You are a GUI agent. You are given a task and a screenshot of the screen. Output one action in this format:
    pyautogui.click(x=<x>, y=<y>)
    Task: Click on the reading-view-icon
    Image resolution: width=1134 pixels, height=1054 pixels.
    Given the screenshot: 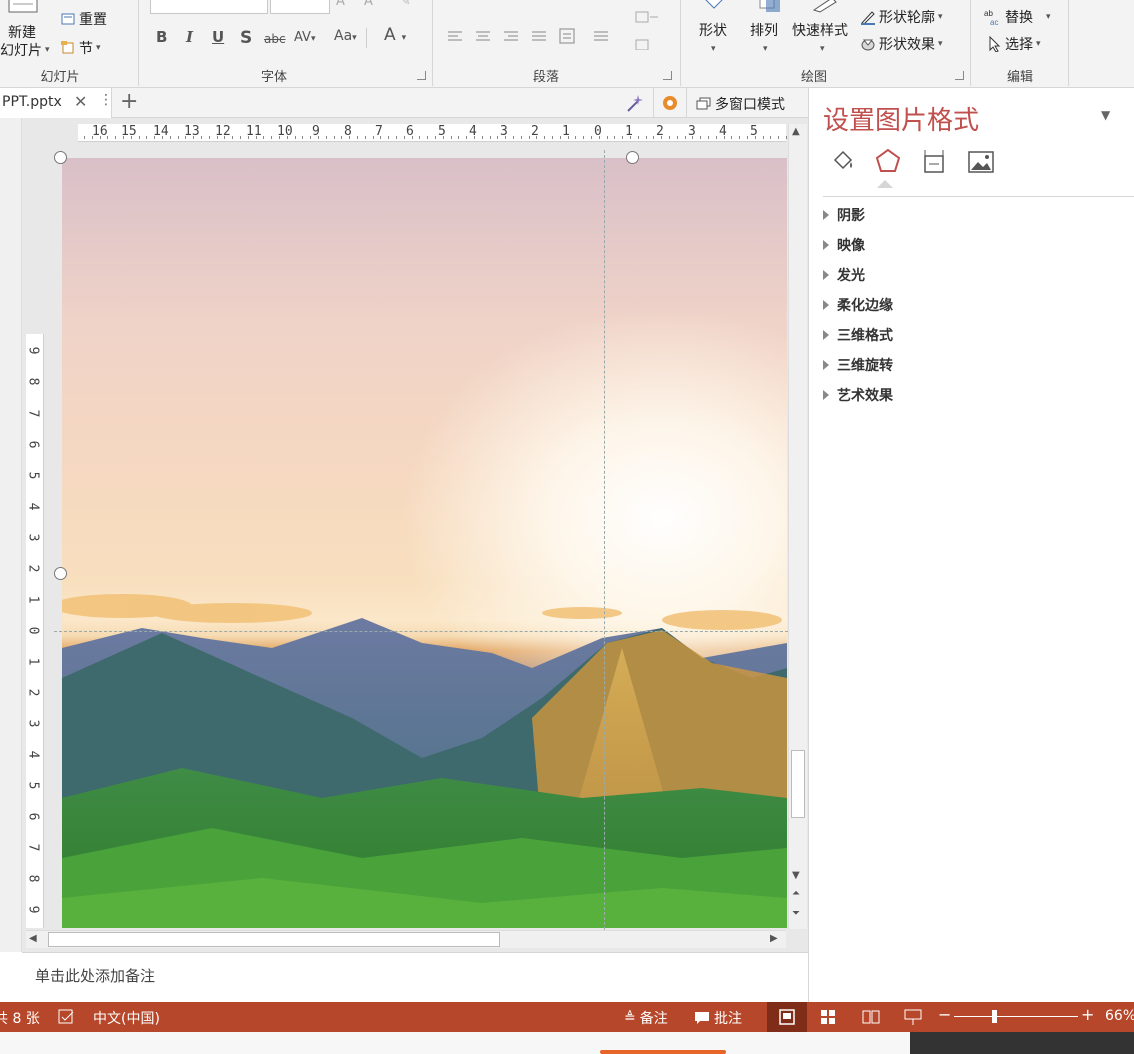 What is the action you would take?
    pyautogui.click(x=871, y=1017)
    